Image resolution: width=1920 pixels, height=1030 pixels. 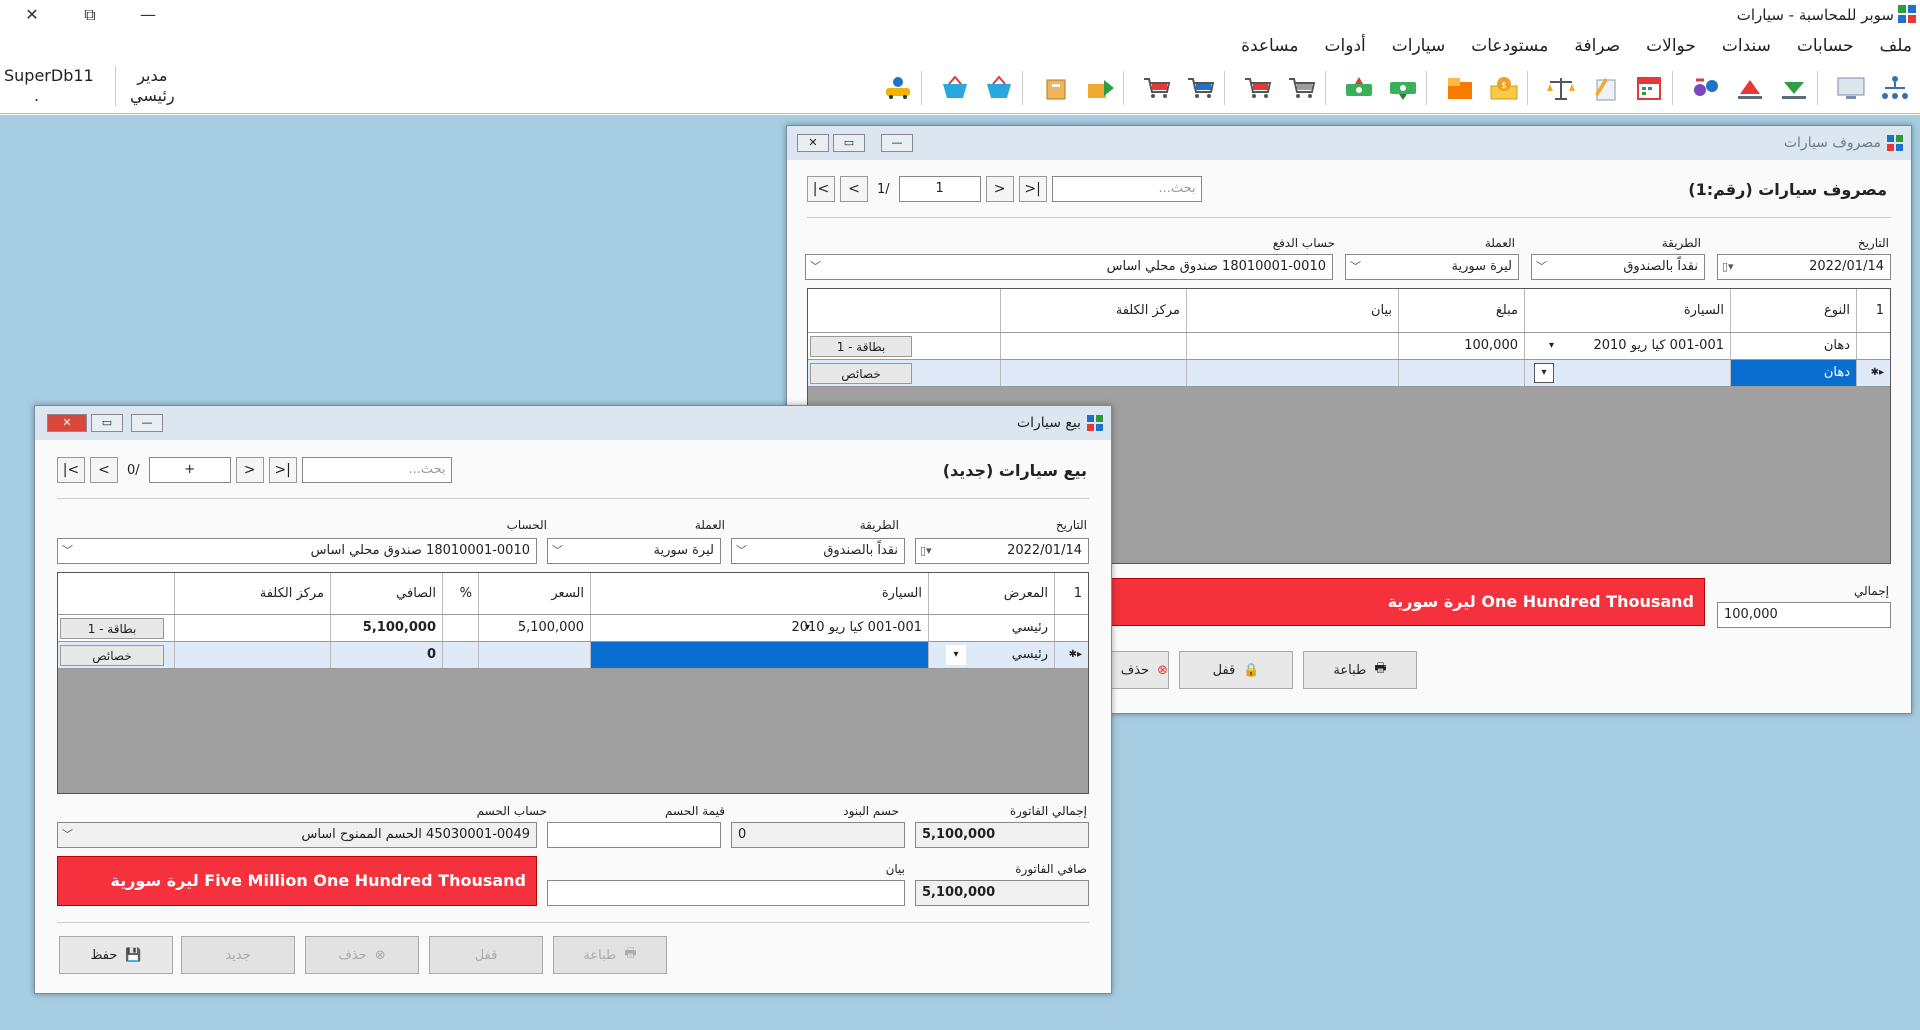 I want to click on minimize-window-button: —, so click(x=148, y=15).